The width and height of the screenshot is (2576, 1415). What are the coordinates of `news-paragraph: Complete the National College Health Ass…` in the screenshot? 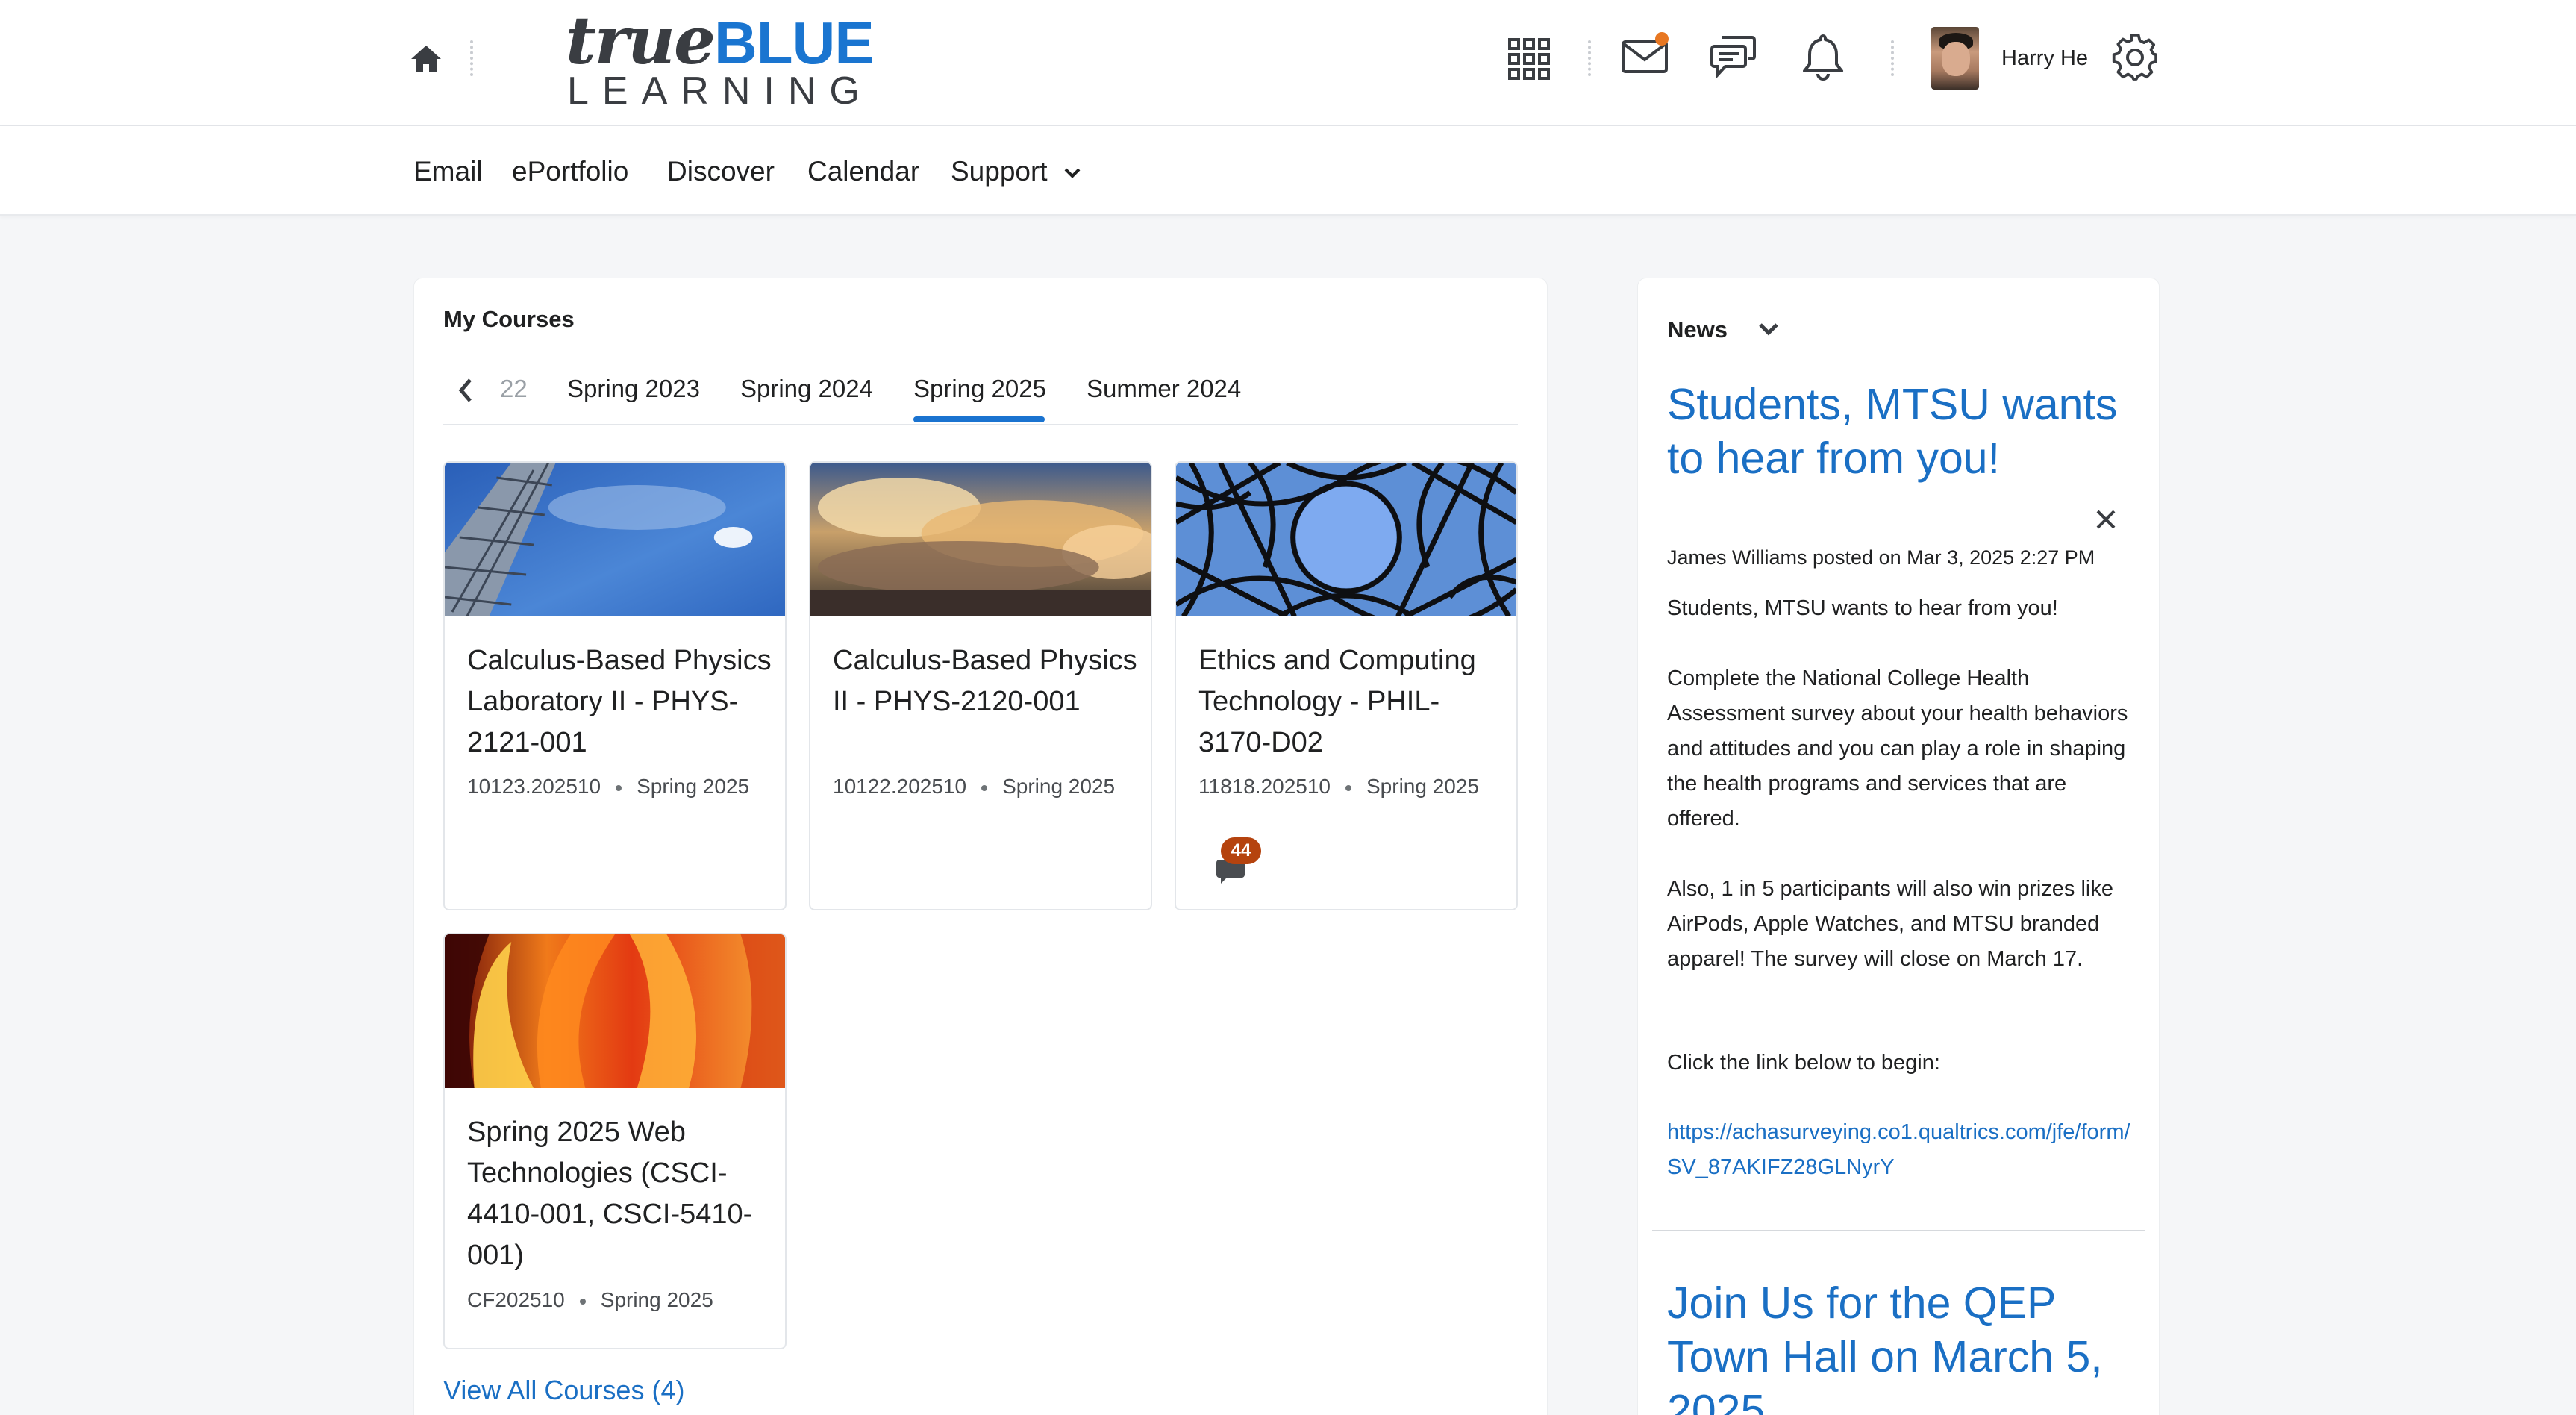 It's located at (1897, 748).